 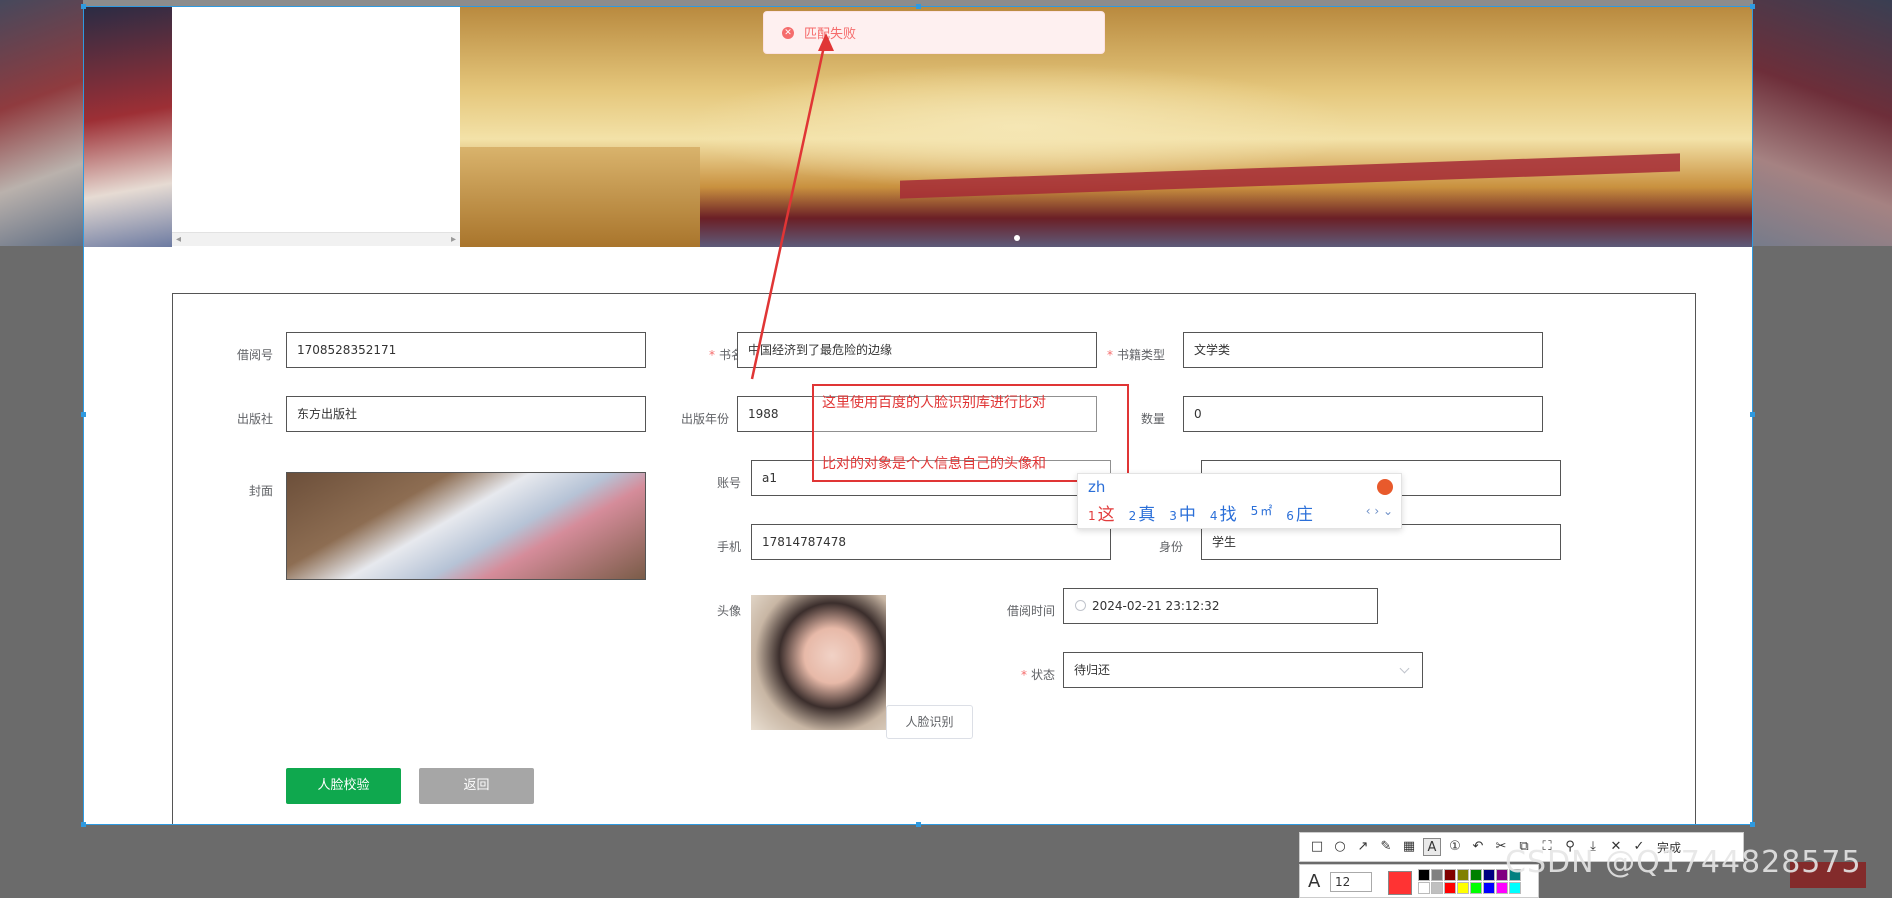 I want to click on book-spine, so click(x=580, y=197).